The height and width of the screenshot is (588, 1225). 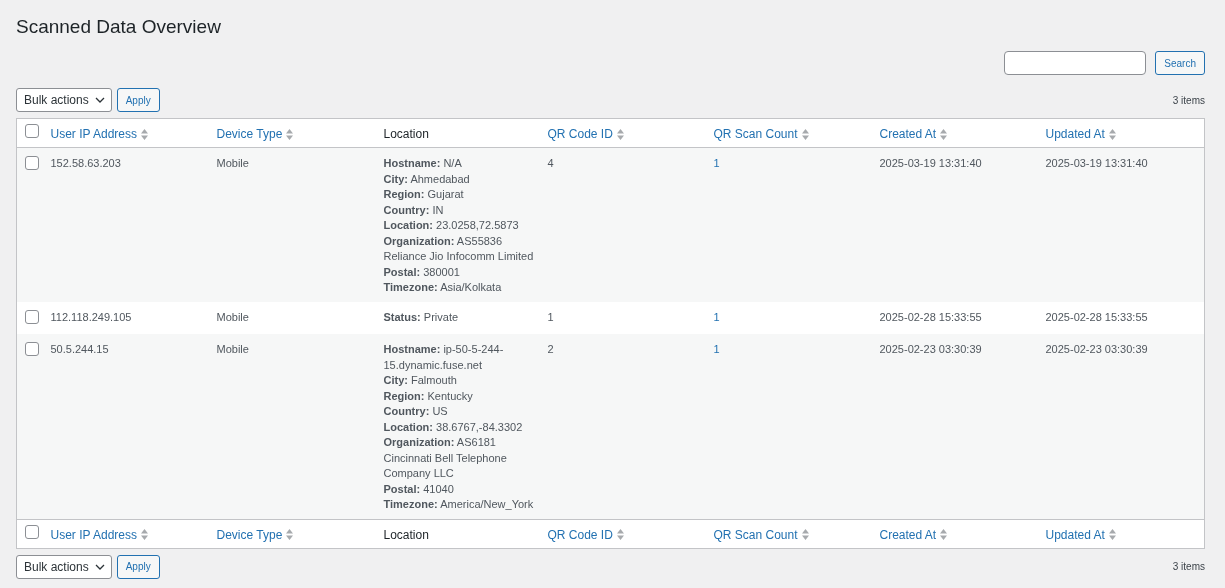 What do you see at coordinates (119, 27) in the screenshot?
I see `page-title: Scanned Data Overview` at bounding box center [119, 27].